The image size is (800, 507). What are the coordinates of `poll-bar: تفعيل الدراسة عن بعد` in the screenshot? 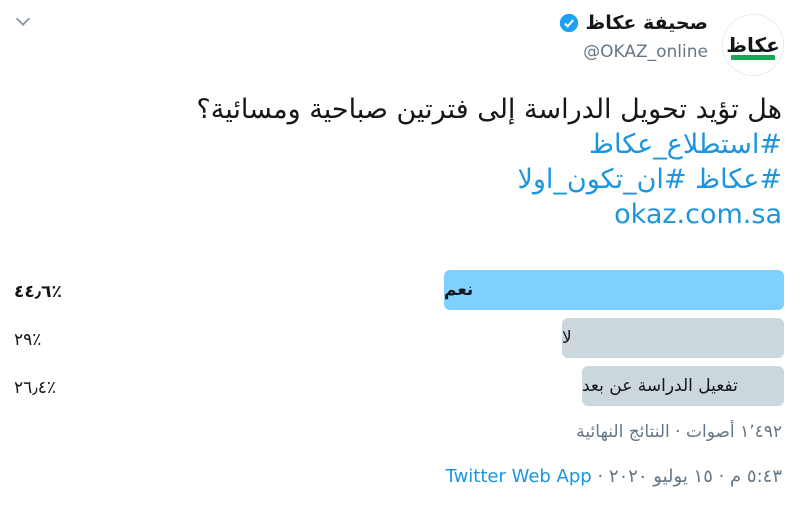 It's located at (683, 386).